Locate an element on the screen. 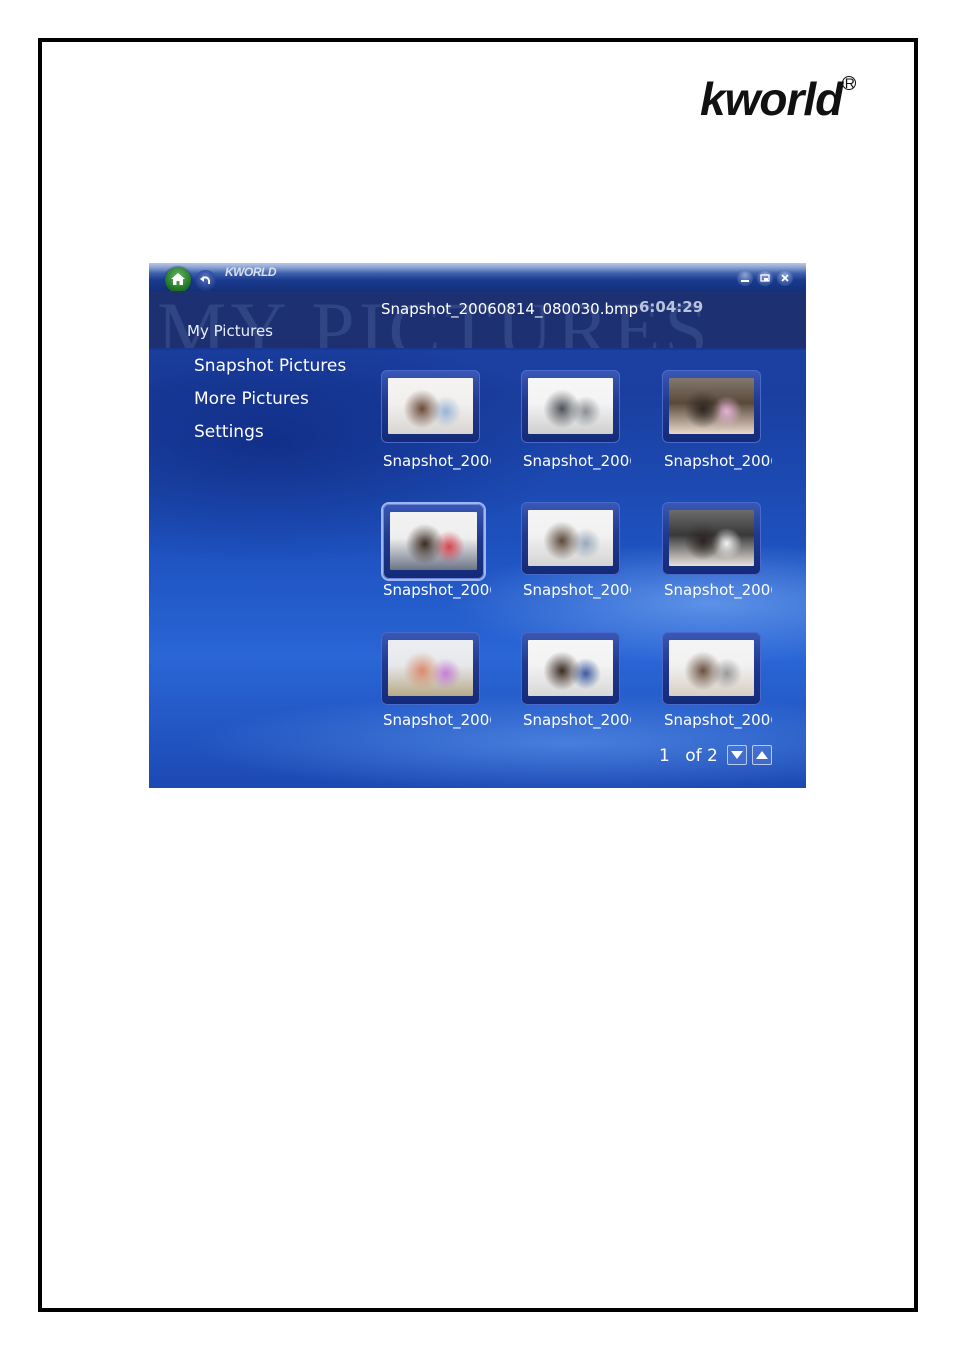 This screenshot has width=954, height=1350. close-button is located at coordinates (785, 278).